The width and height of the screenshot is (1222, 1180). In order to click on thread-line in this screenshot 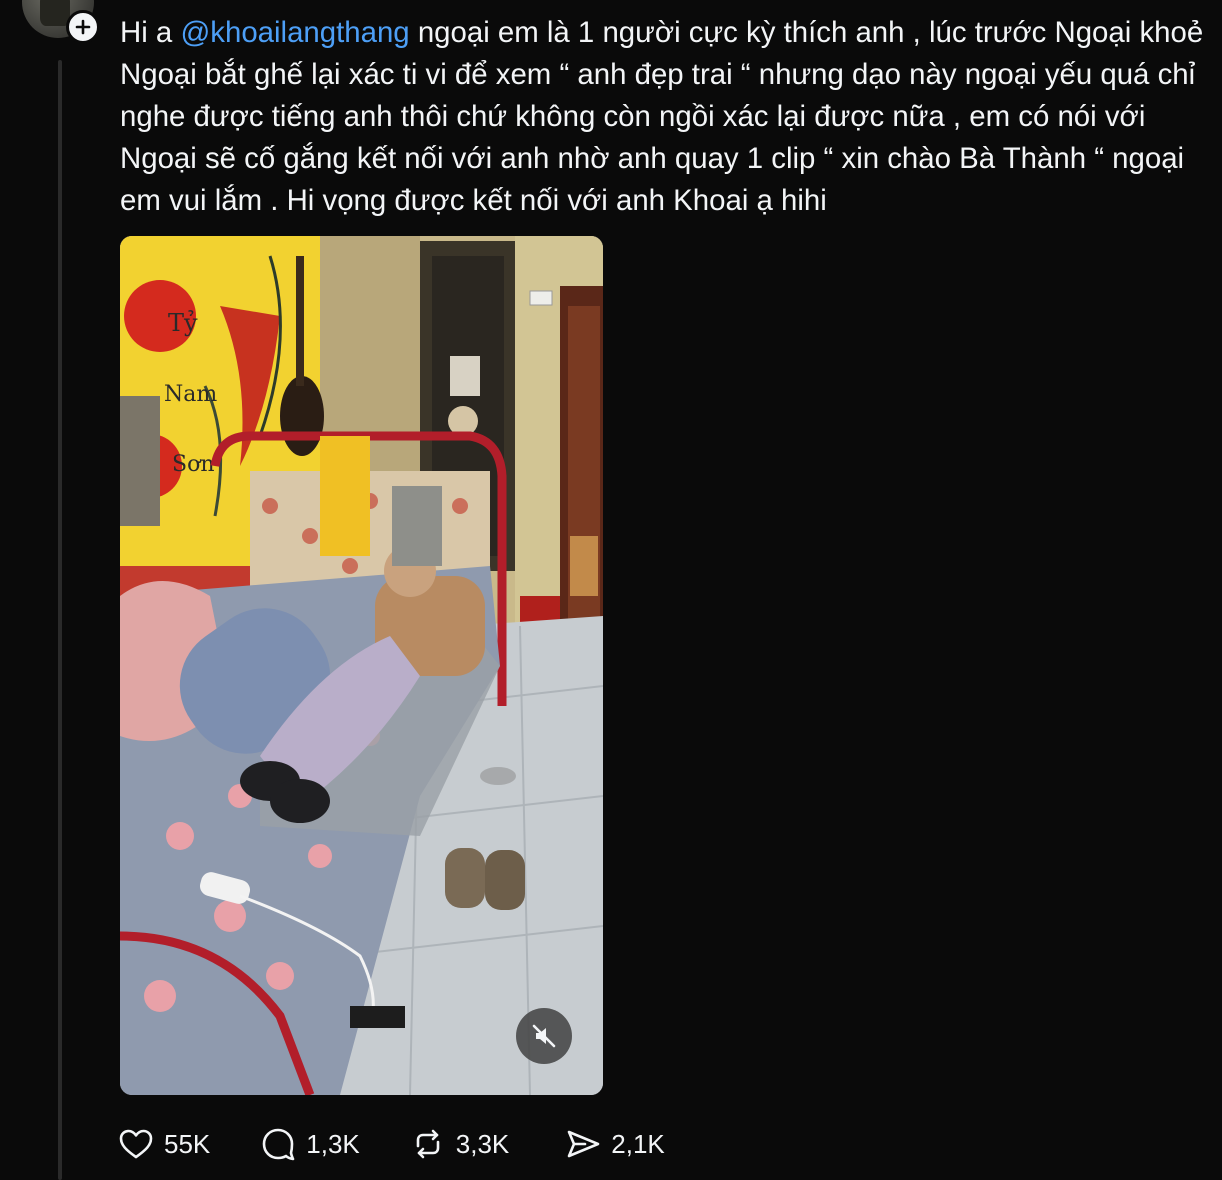, I will do `click(60, 620)`.